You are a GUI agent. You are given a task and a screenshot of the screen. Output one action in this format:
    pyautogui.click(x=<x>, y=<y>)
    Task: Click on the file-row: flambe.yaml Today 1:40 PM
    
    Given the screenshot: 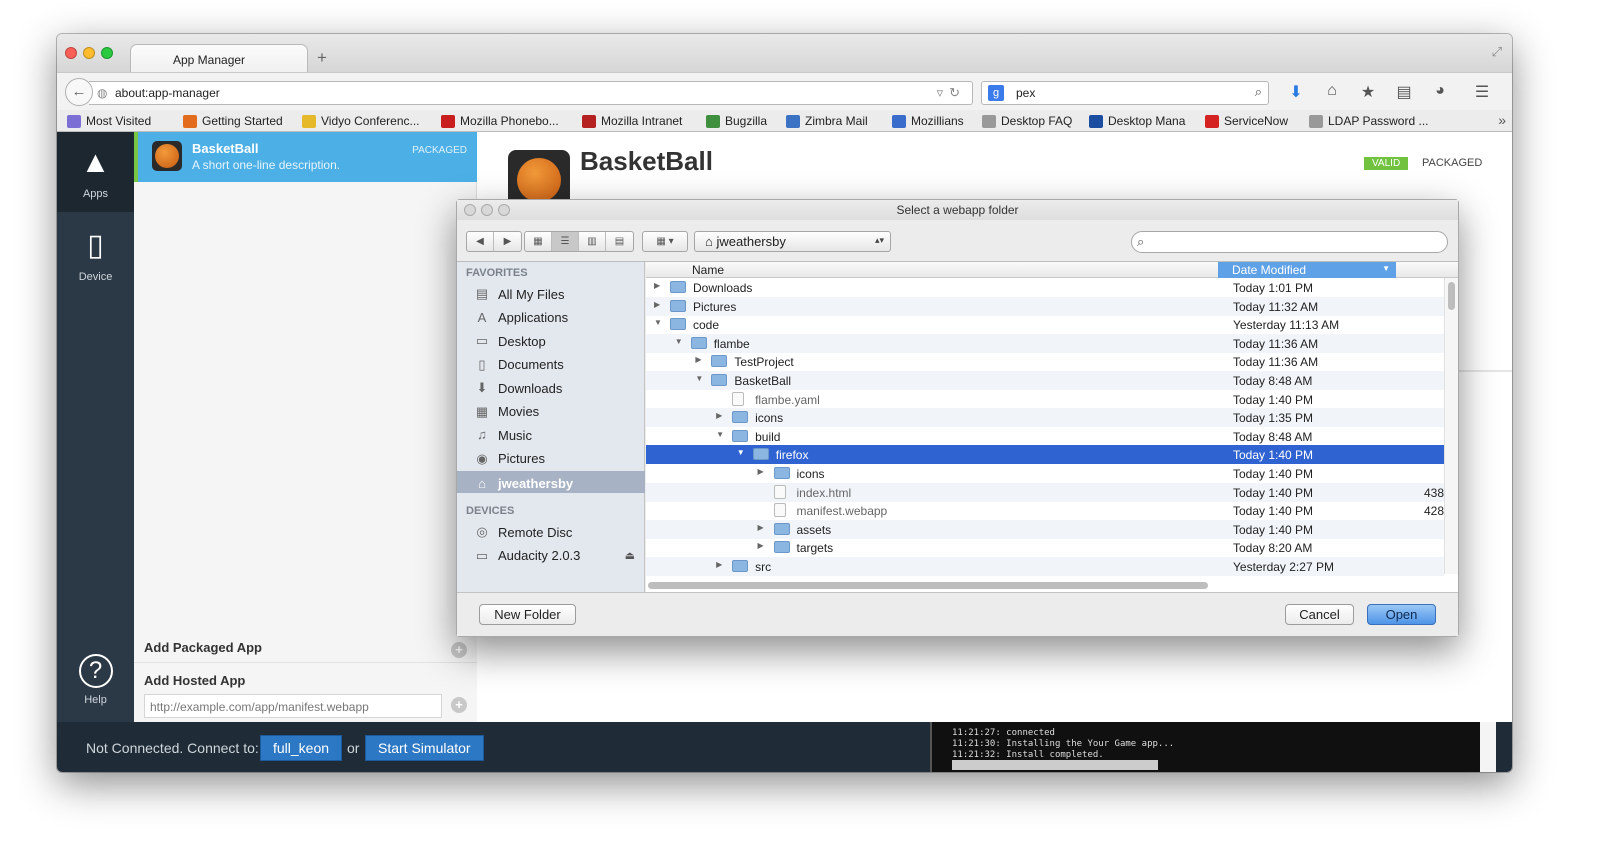 What is the action you would take?
    pyautogui.click(x=1045, y=399)
    